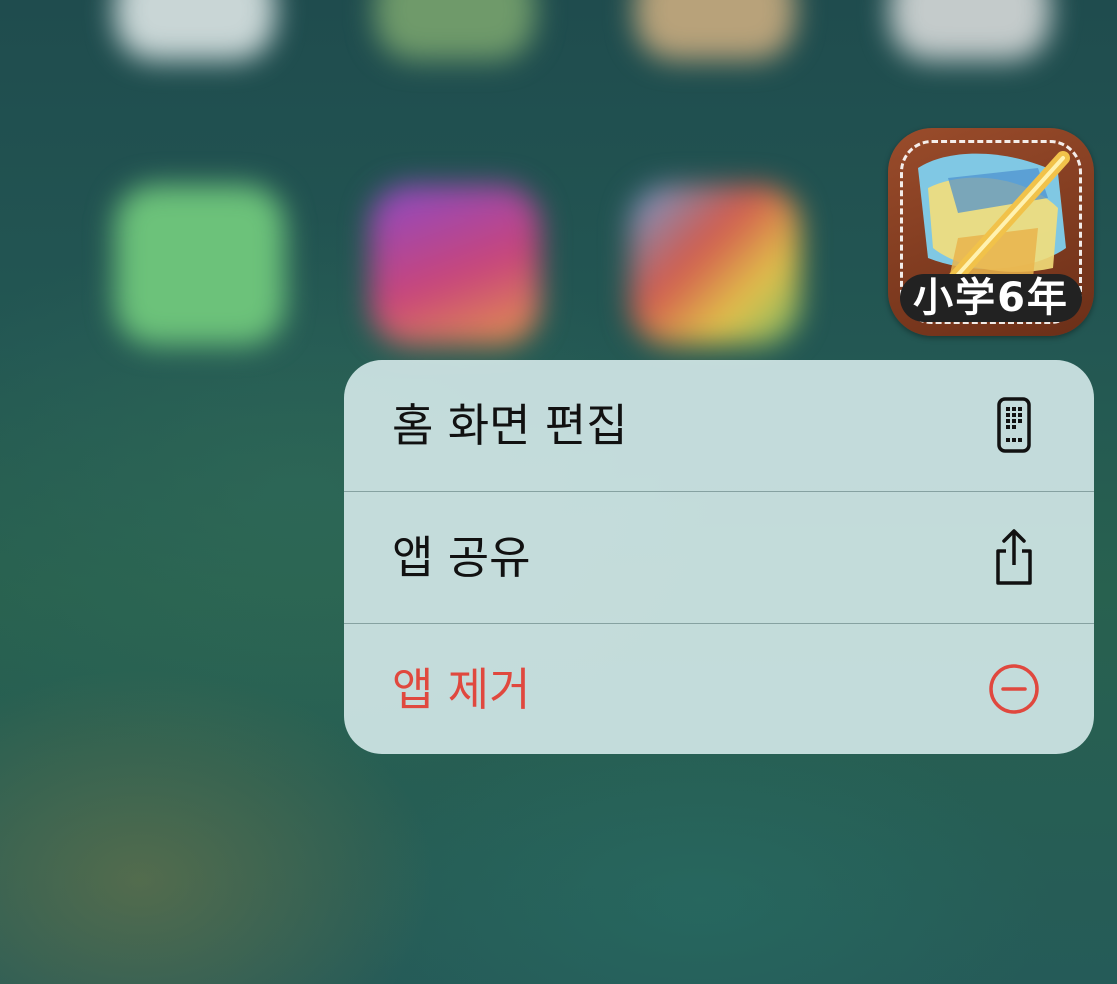 The height and width of the screenshot is (984, 1117). Describe the element at coordinates (991, 232) in the screenshot. I see `kanji-grade6-app-icon: 小学6年` at that location.